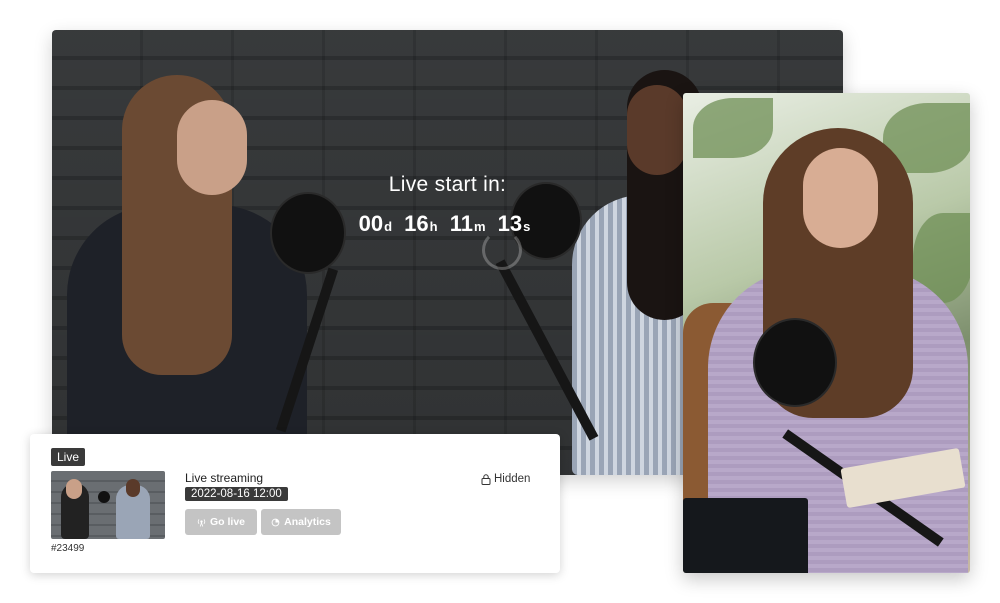 Image resolution: width=1000 pixels, height=603 pixels. What do you see at coordinates (227, 522) in the screenshot?
I see `go-live-label: Go live` at bounding box center [227, 522].